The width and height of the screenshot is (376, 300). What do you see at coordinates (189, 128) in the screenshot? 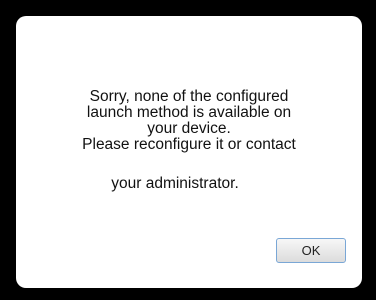
I see `message-line-3: your device.` at bounding box center [189, 128].